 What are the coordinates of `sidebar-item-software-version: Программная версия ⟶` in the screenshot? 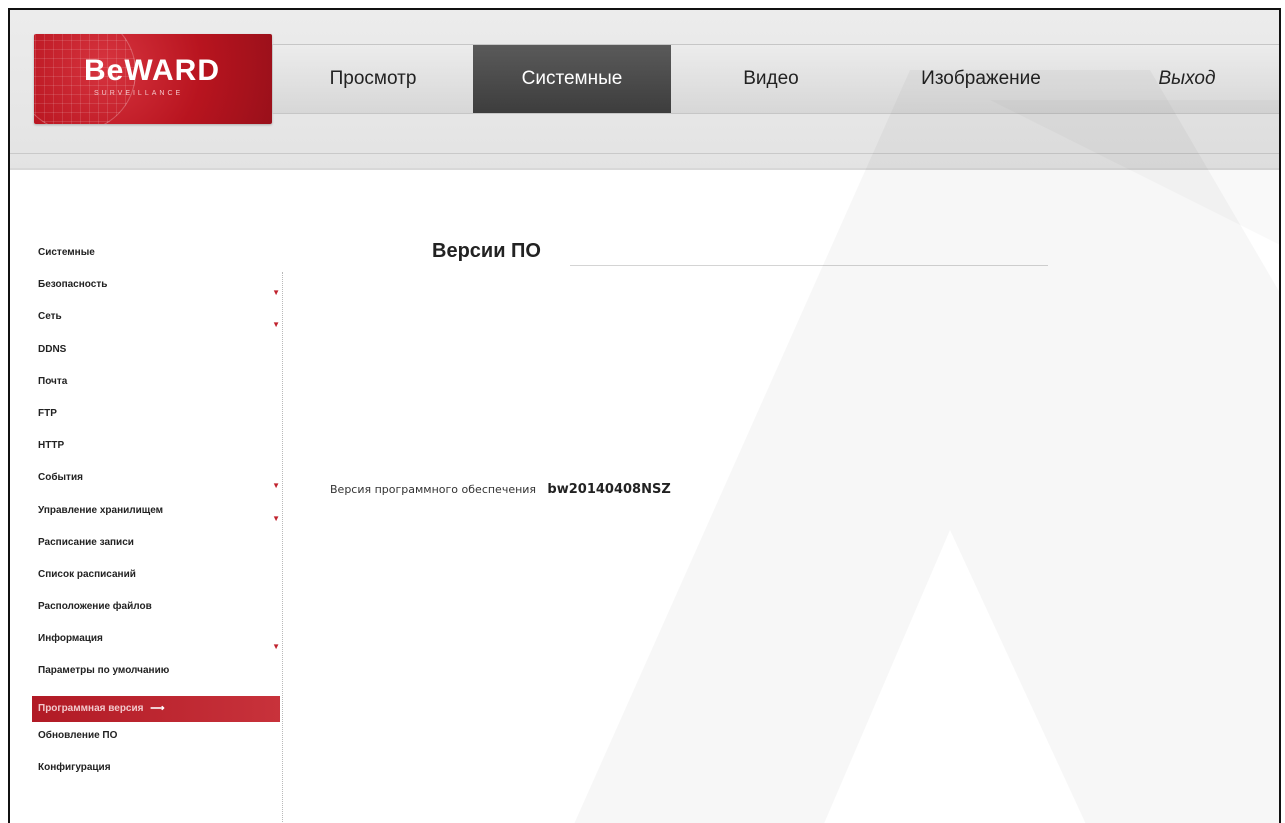 It's located at (156, 708).